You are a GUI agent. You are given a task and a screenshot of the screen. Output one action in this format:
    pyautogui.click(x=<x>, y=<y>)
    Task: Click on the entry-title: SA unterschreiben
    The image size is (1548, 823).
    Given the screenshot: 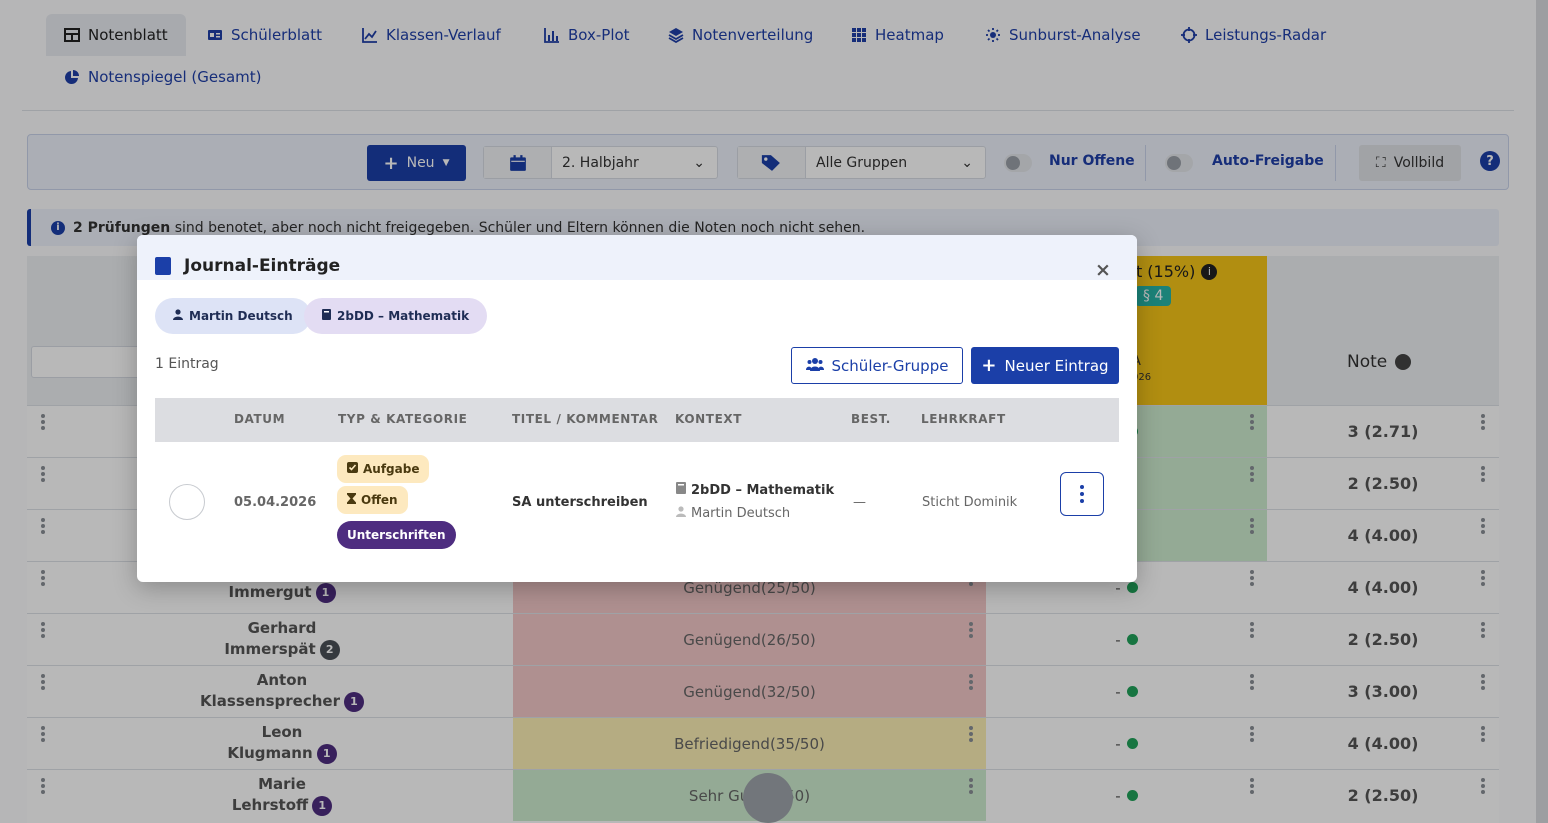 What is the action you would take?
    pyautogui.click(x=580, y=502)
    